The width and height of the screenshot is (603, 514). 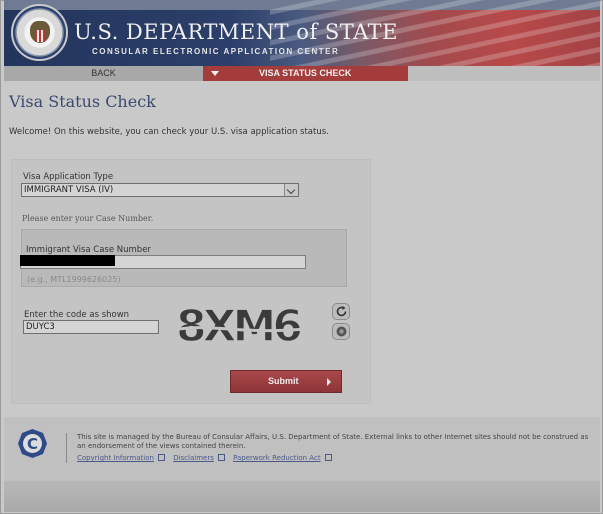 I want to click on svg-text: C, so click(x=32, y=444).